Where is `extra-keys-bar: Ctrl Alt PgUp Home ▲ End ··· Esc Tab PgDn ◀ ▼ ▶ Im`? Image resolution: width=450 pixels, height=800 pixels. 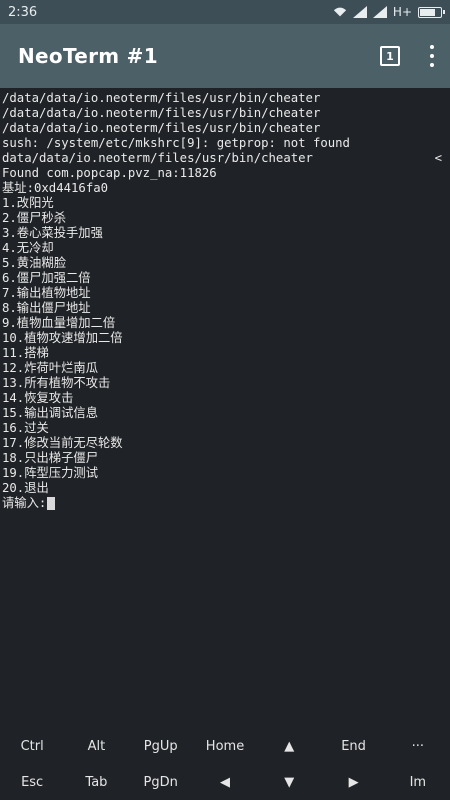
extra-keys-bar: Ctrl Alt PgUp Home ▲ End ··· Esc Tab PgDn ◀ ▼ ▶ Im is located at coordinates (225, 764).